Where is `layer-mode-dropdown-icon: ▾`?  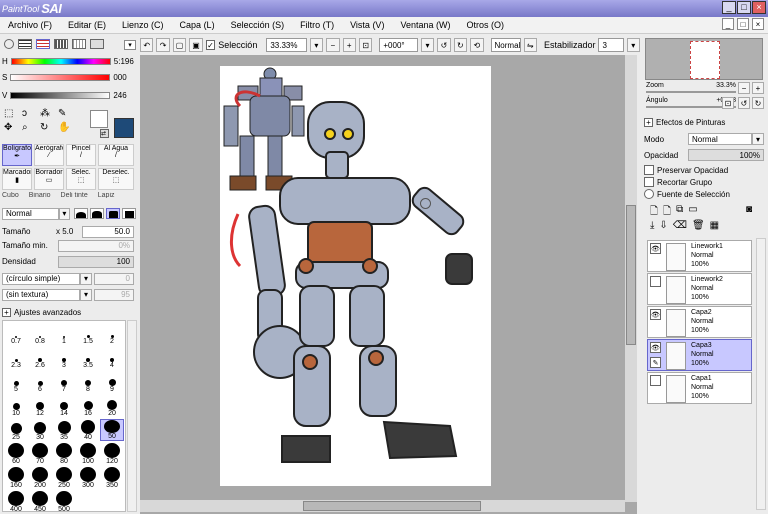
layer-mode-dropdown-icon: ▾ is located at coordinates (758, 139).